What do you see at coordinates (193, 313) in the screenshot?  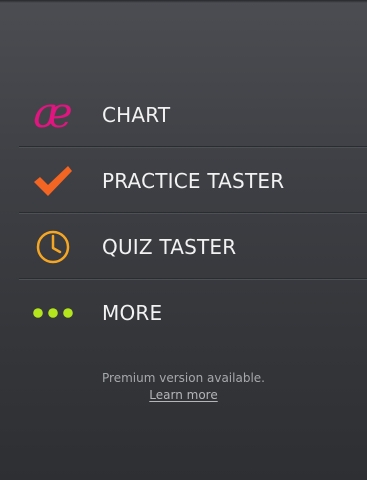 I see `menu-item-more: MORE` at bounding box center [193, 313].